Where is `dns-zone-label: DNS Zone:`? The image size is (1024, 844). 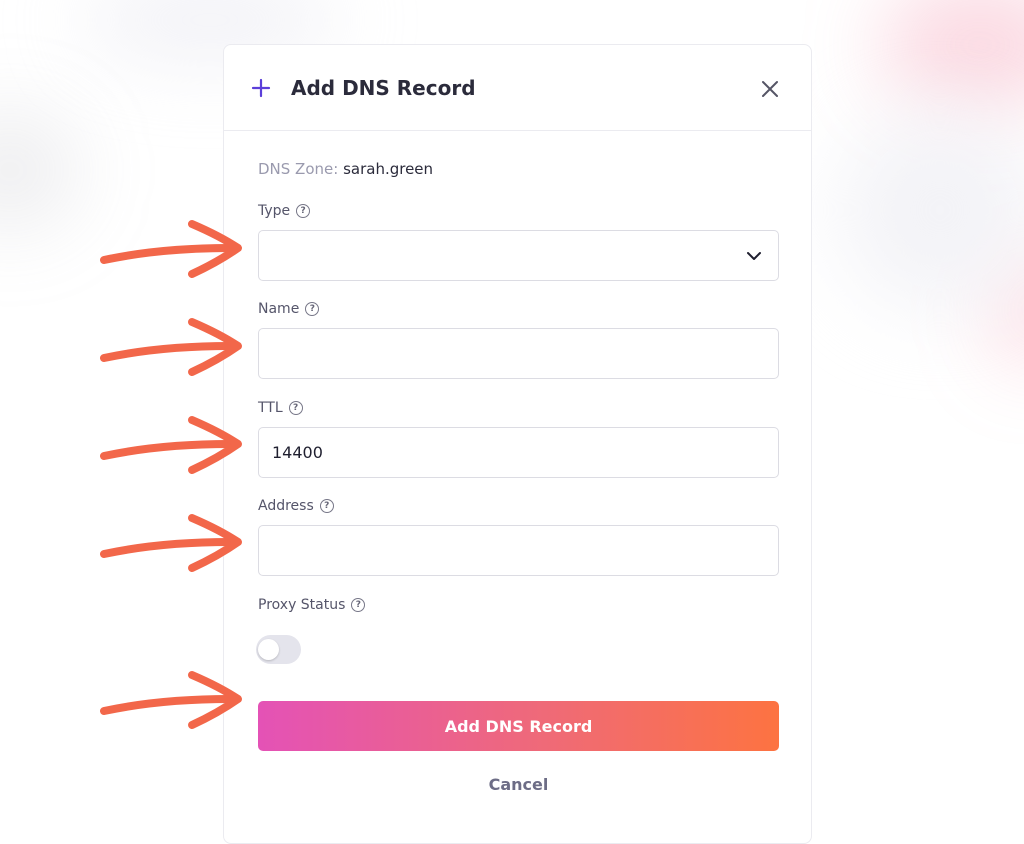 dns-zone-label: DNS Zone: is located at coordinates (300, 169).